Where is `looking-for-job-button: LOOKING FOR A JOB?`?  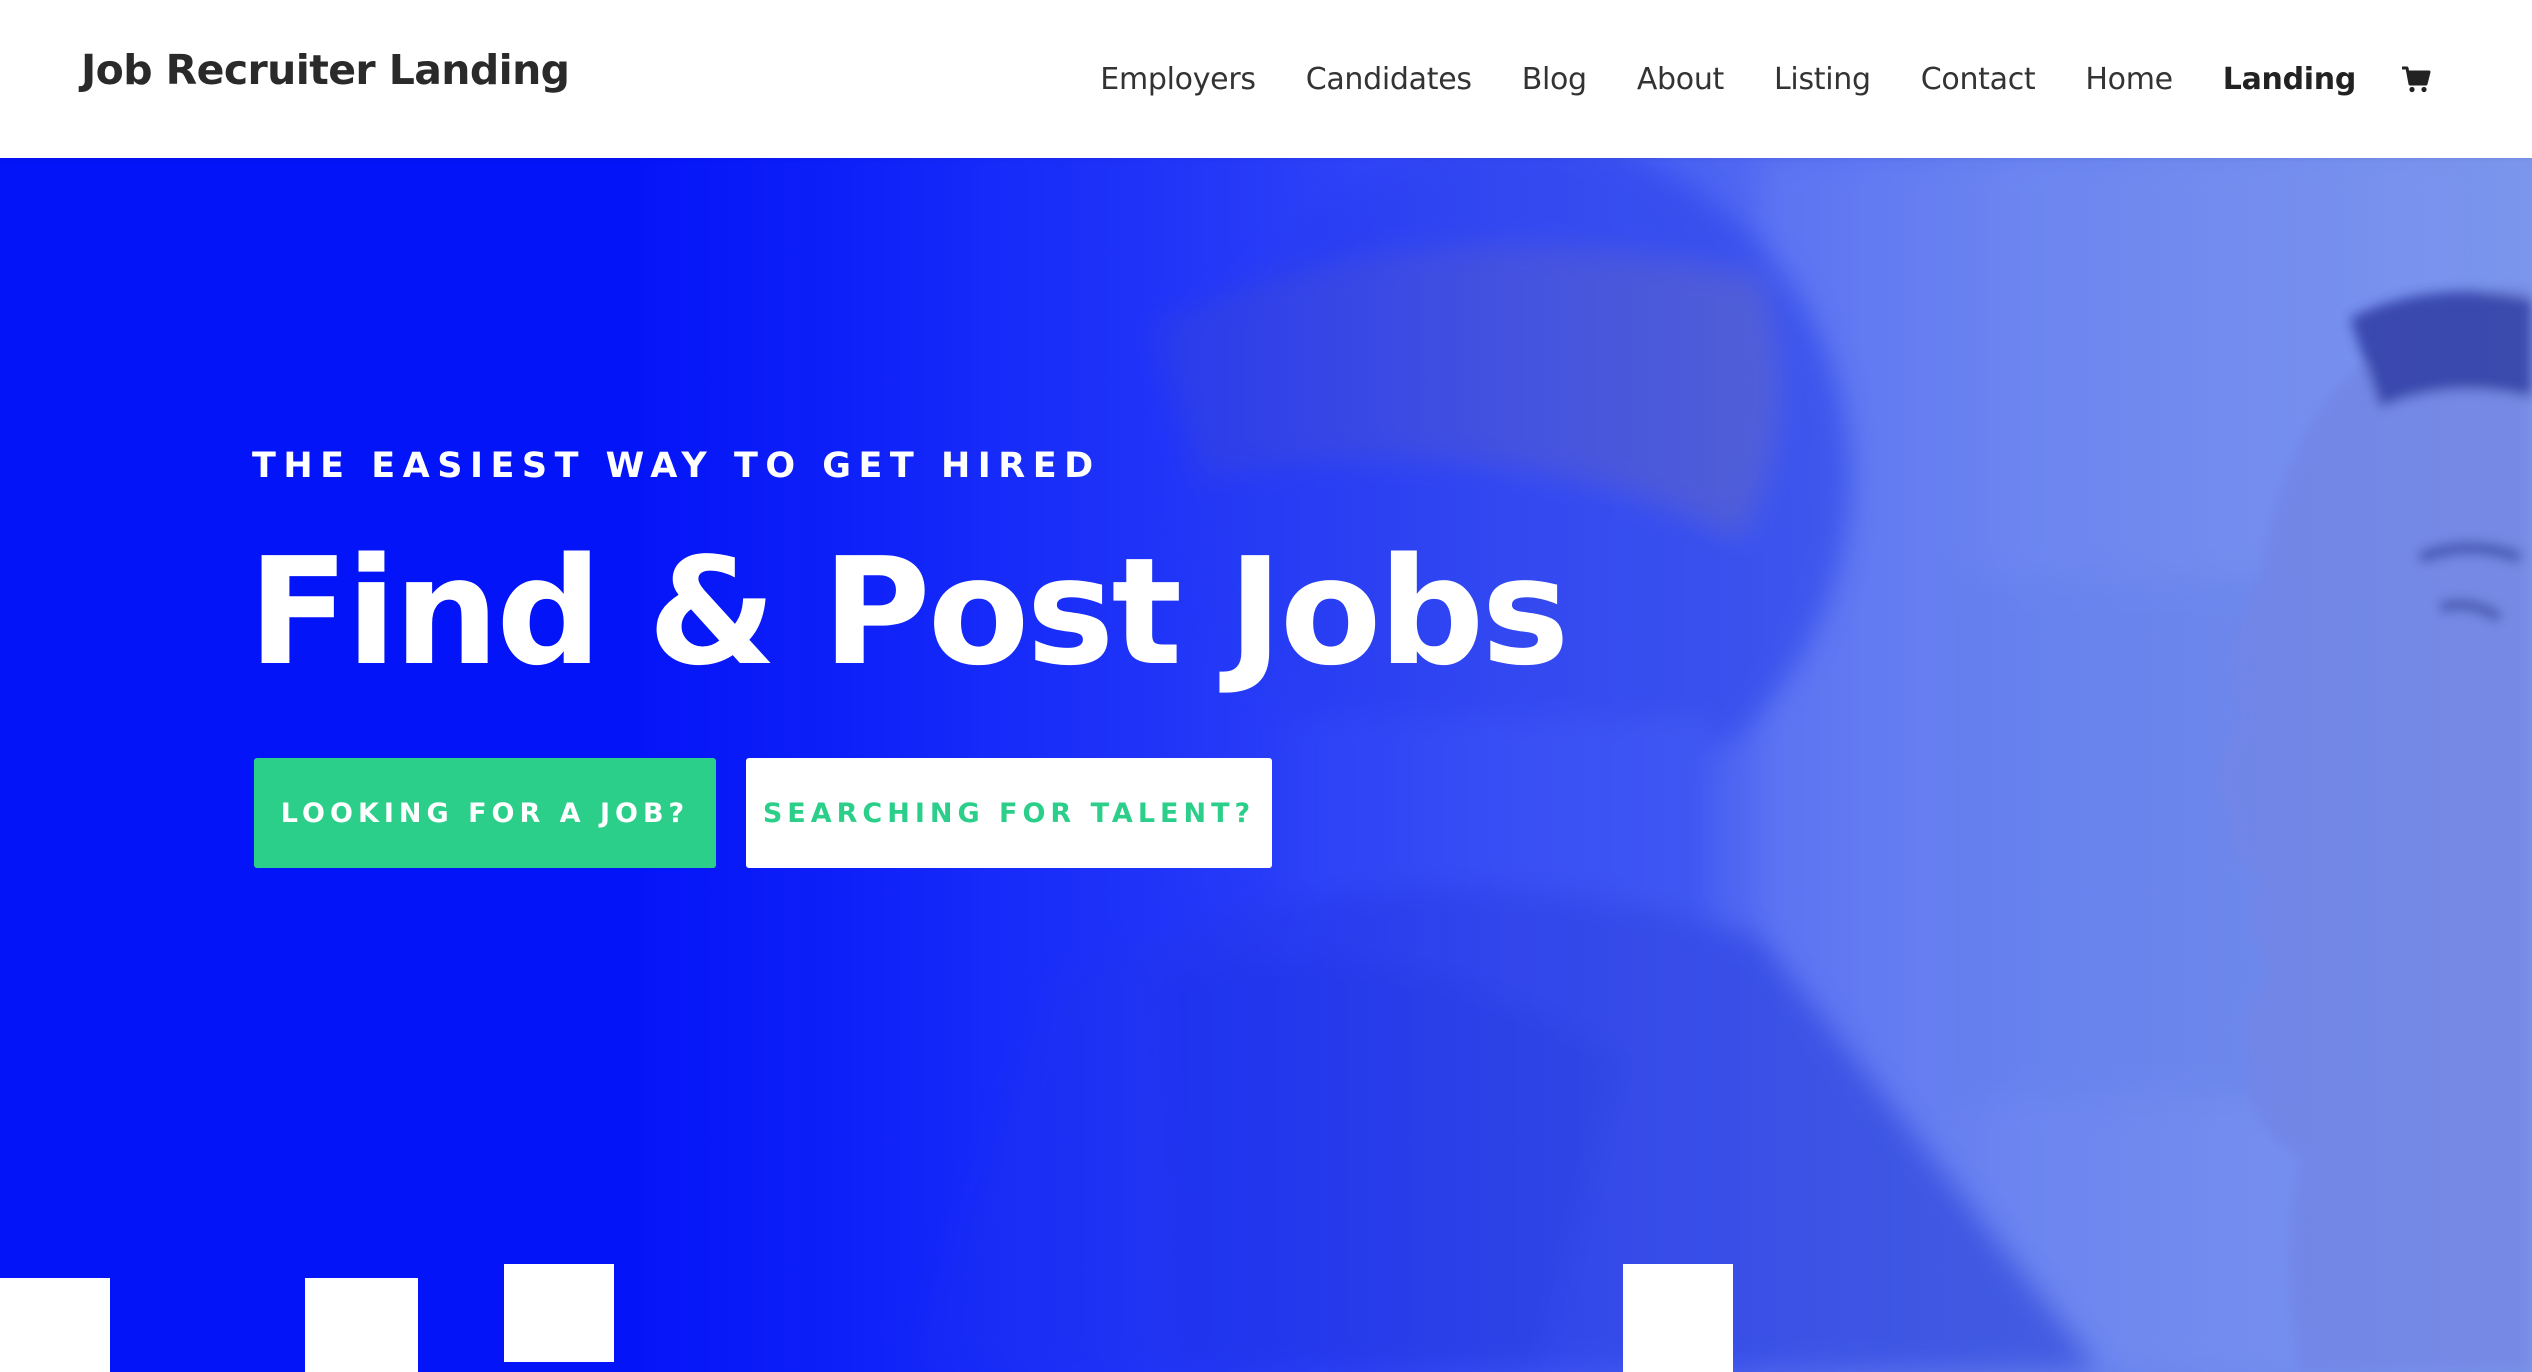
looking-for-job-button: LOOKING FOR A JOB? is located at coordinates (485, 813).